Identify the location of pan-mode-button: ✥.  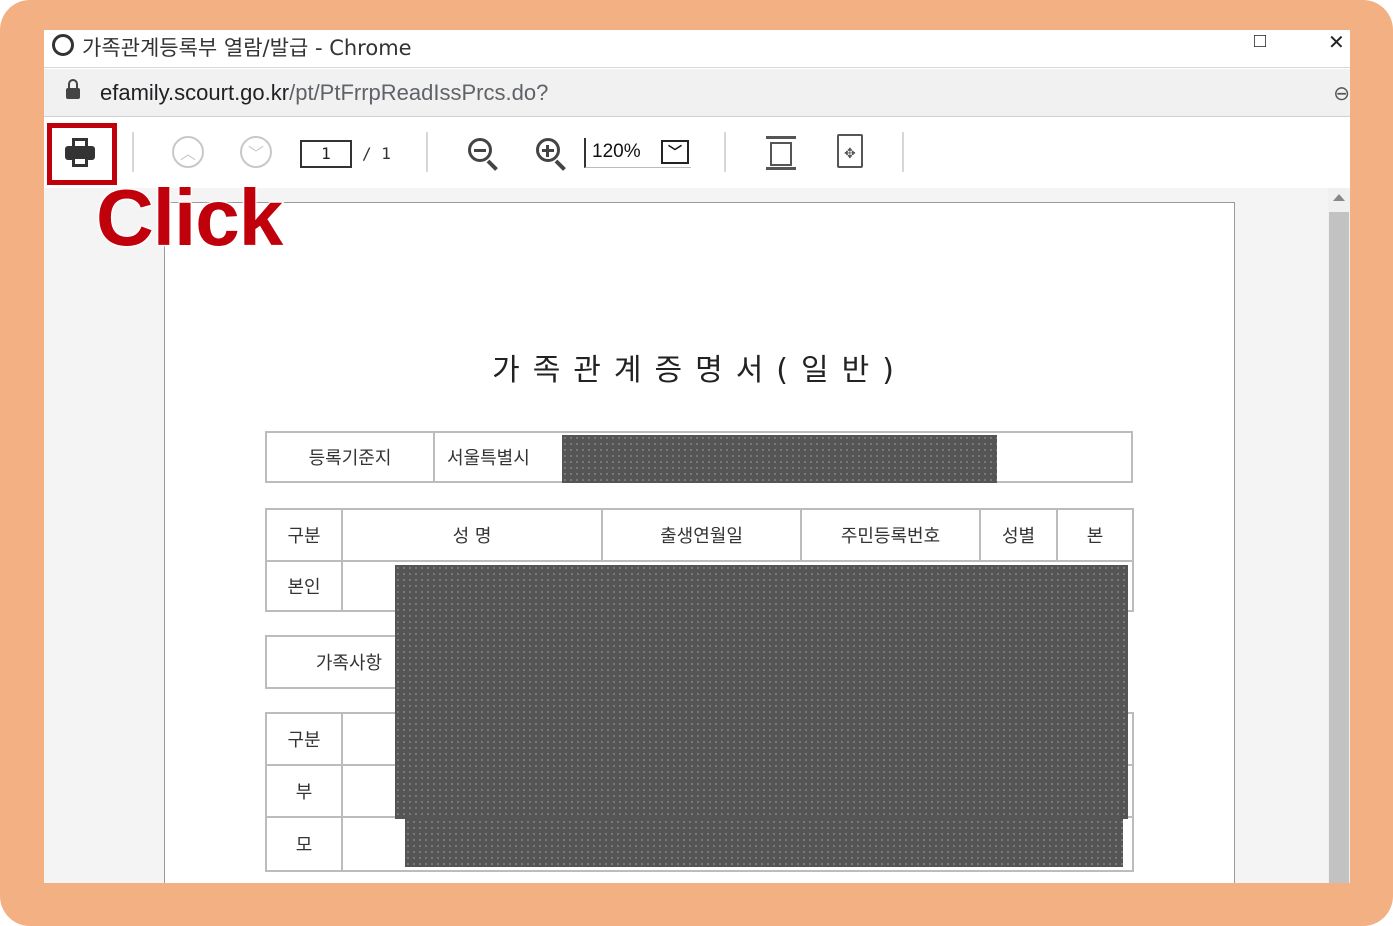
(850, 151).